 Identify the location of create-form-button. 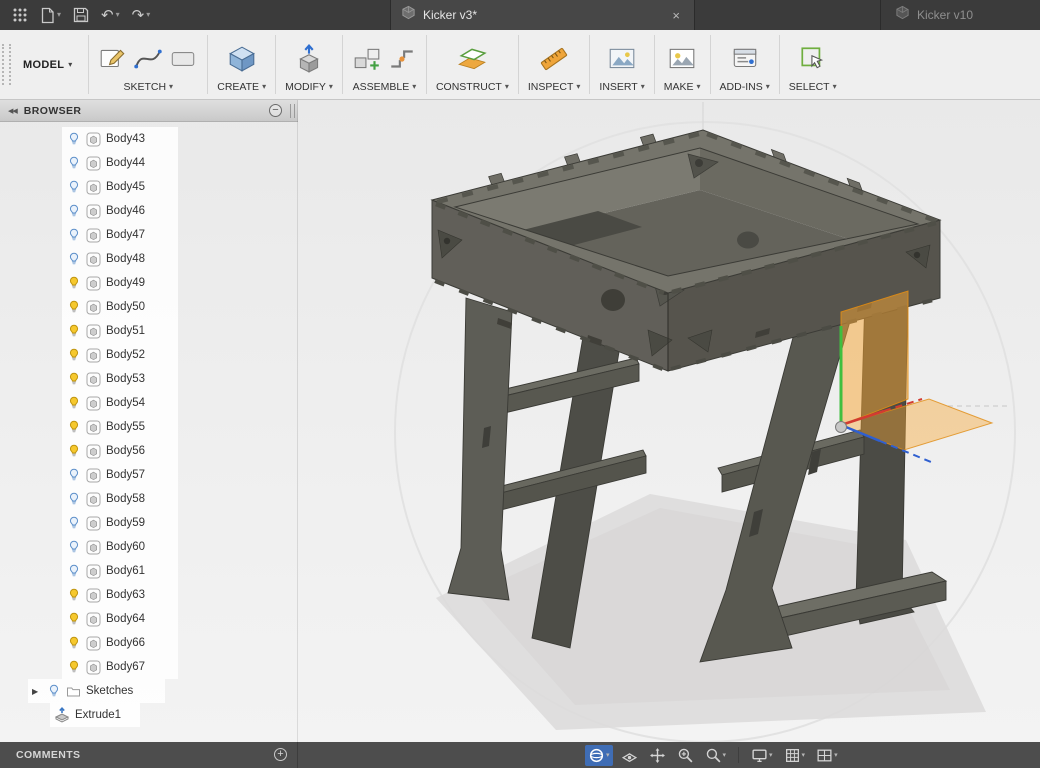
(242, 59).